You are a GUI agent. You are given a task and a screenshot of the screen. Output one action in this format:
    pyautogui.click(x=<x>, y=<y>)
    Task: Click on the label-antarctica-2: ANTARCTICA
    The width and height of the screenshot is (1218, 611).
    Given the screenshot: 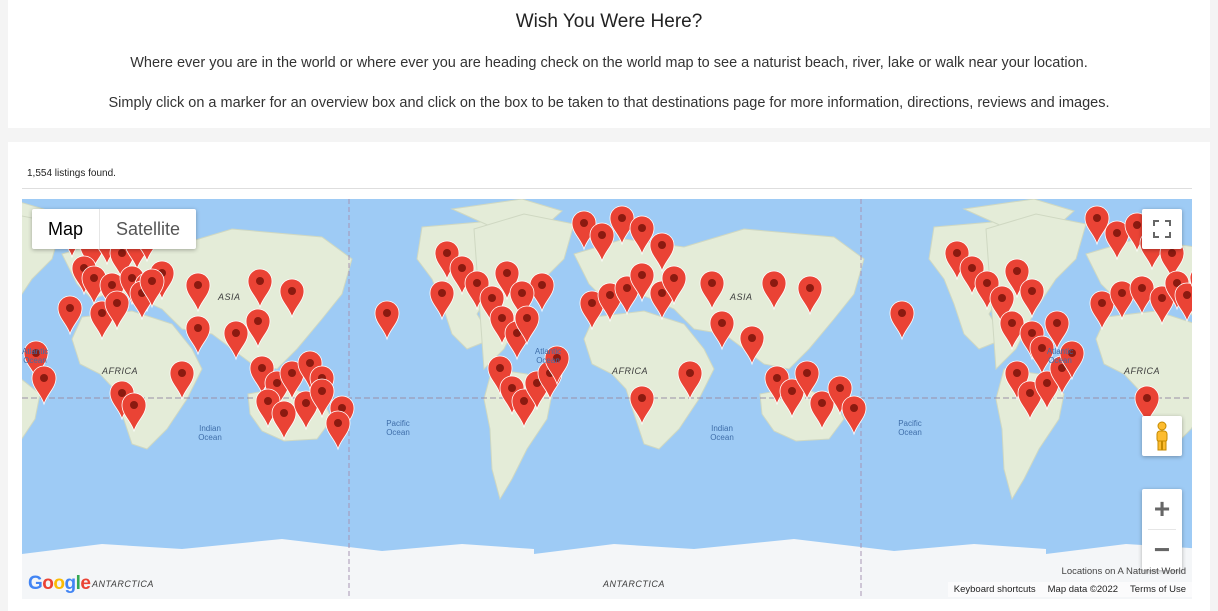 What is the action you would take?
    pyautogui.click(x=634, y=584)
    